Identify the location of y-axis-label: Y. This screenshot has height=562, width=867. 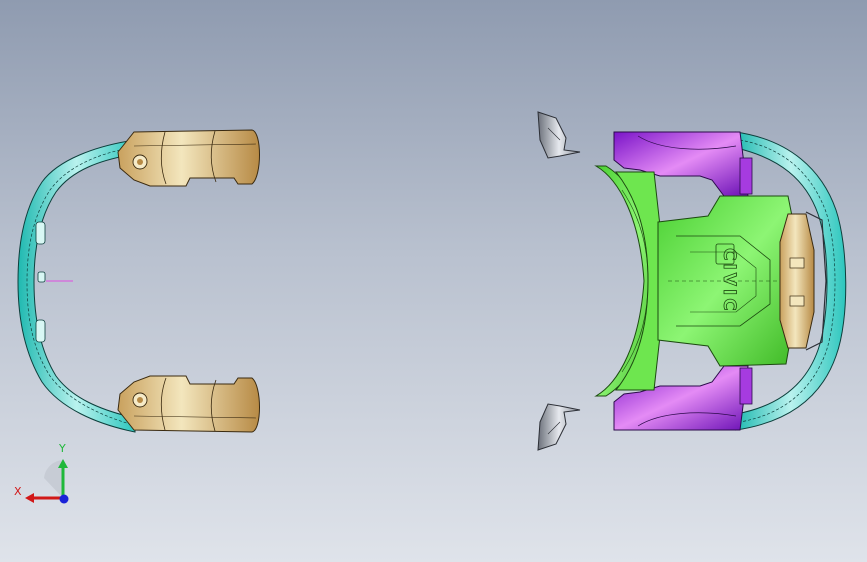
(62, 448).